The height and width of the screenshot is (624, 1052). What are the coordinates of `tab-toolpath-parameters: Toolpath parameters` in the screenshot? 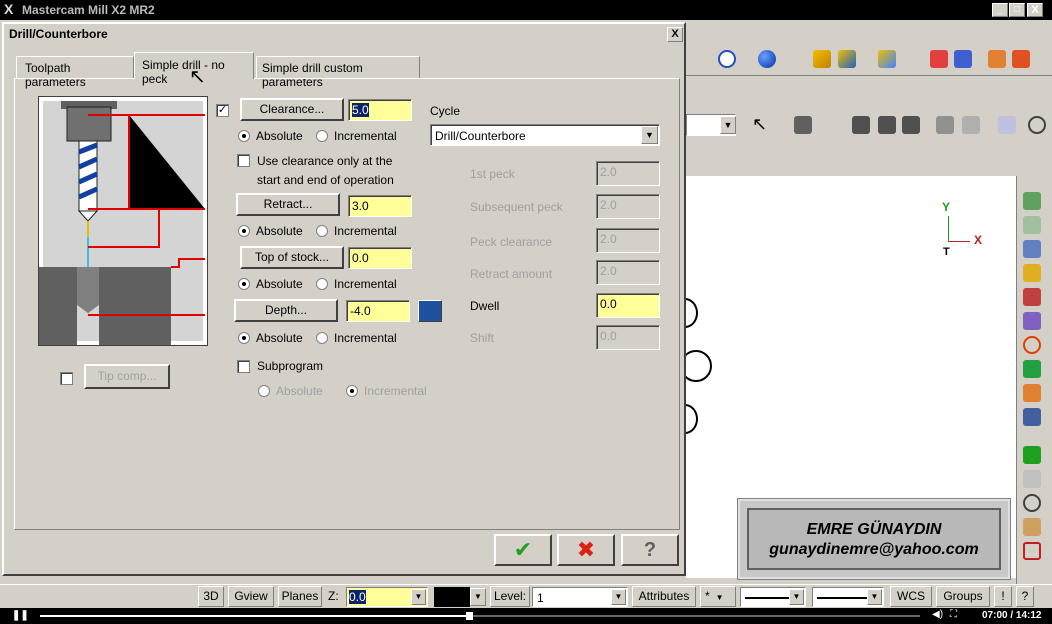 It's located at (75, 72).